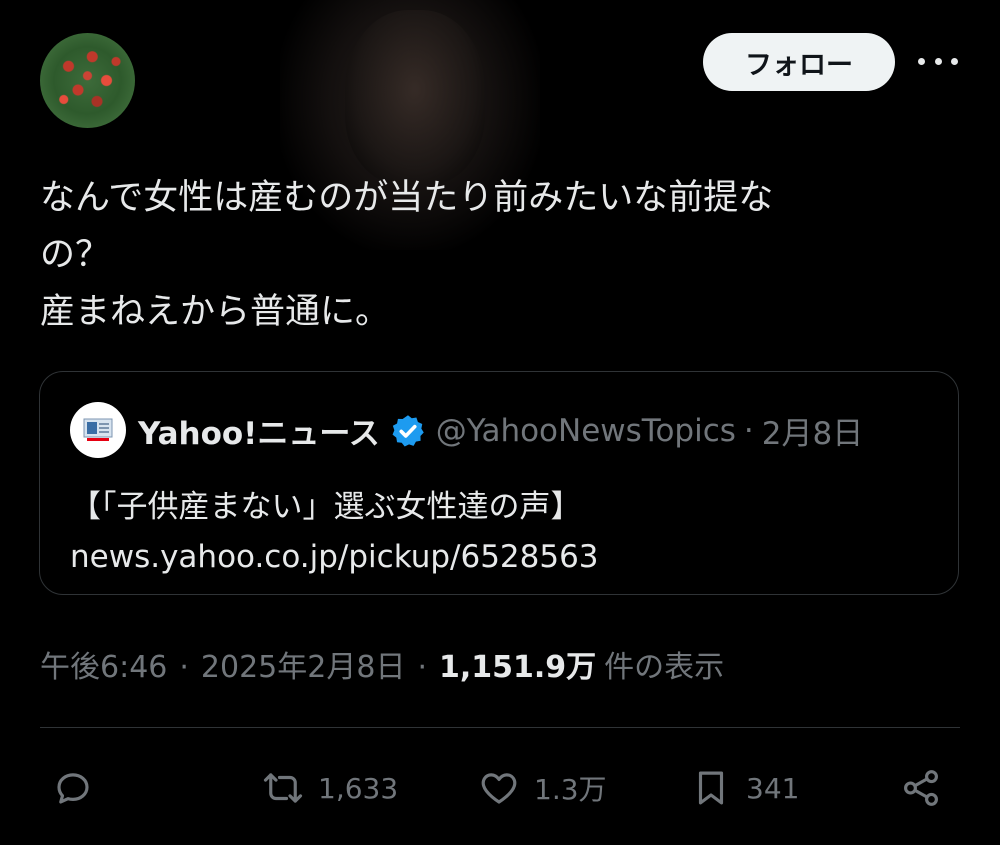  Describe the element at coordinates (799, 62) in the screenshot. I see `follow-button: フォロー` at that location.